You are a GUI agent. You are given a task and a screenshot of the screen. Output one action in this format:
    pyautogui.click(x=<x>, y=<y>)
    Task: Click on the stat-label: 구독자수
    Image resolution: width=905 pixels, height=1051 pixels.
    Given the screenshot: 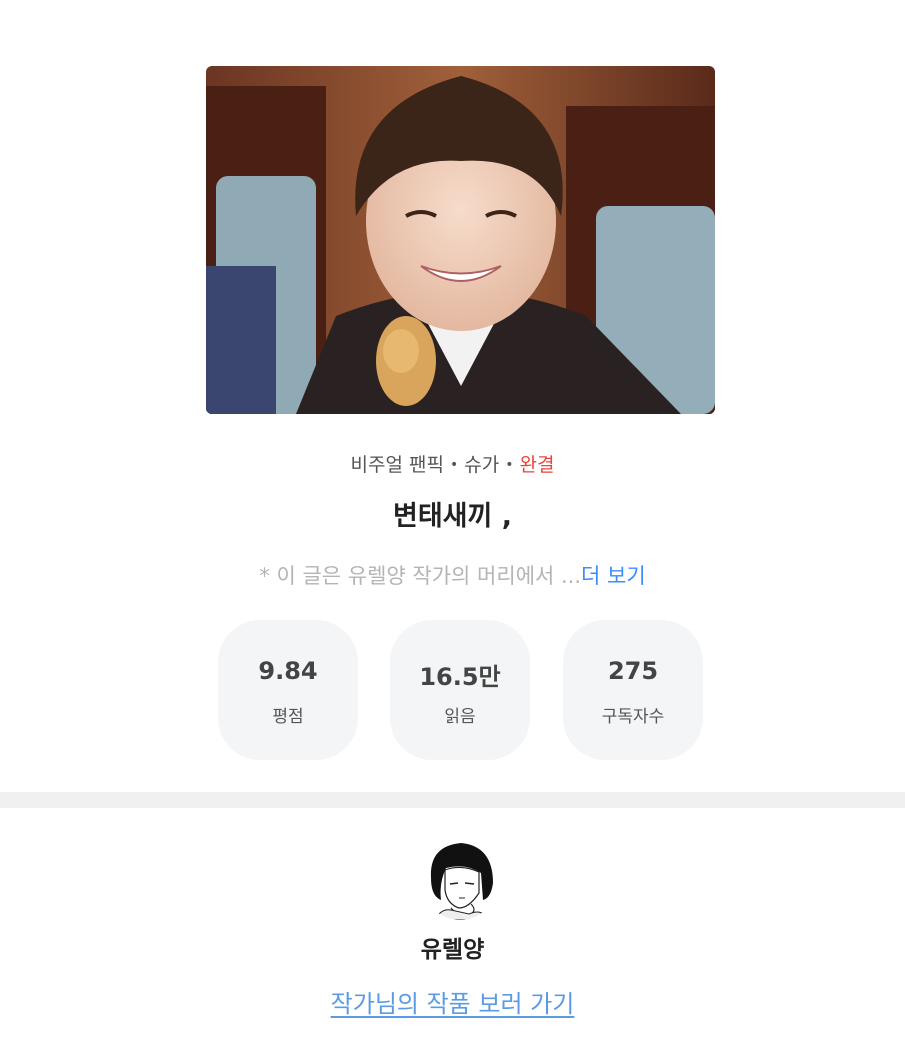 What is the action you would take?
    pyautogui.click(x=633, y=717)
    